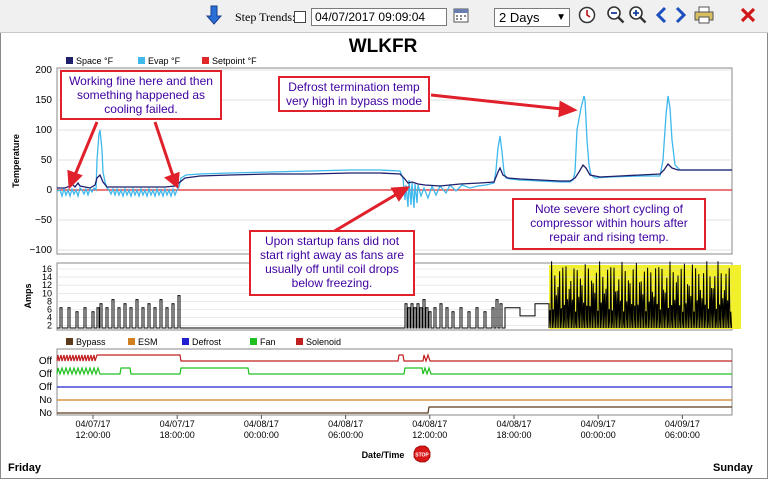 The image size is (768, 479). Describe the element at coordinates (28, 295) in the screenshot. I see `amps-axis-label: Amps` at that location.